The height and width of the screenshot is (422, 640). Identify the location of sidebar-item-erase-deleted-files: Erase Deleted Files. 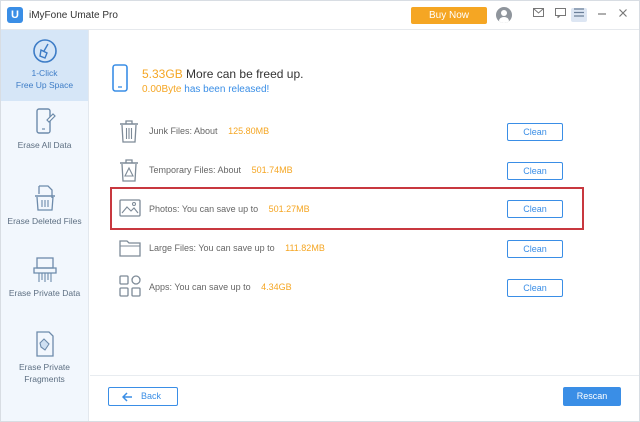
(44, 214).